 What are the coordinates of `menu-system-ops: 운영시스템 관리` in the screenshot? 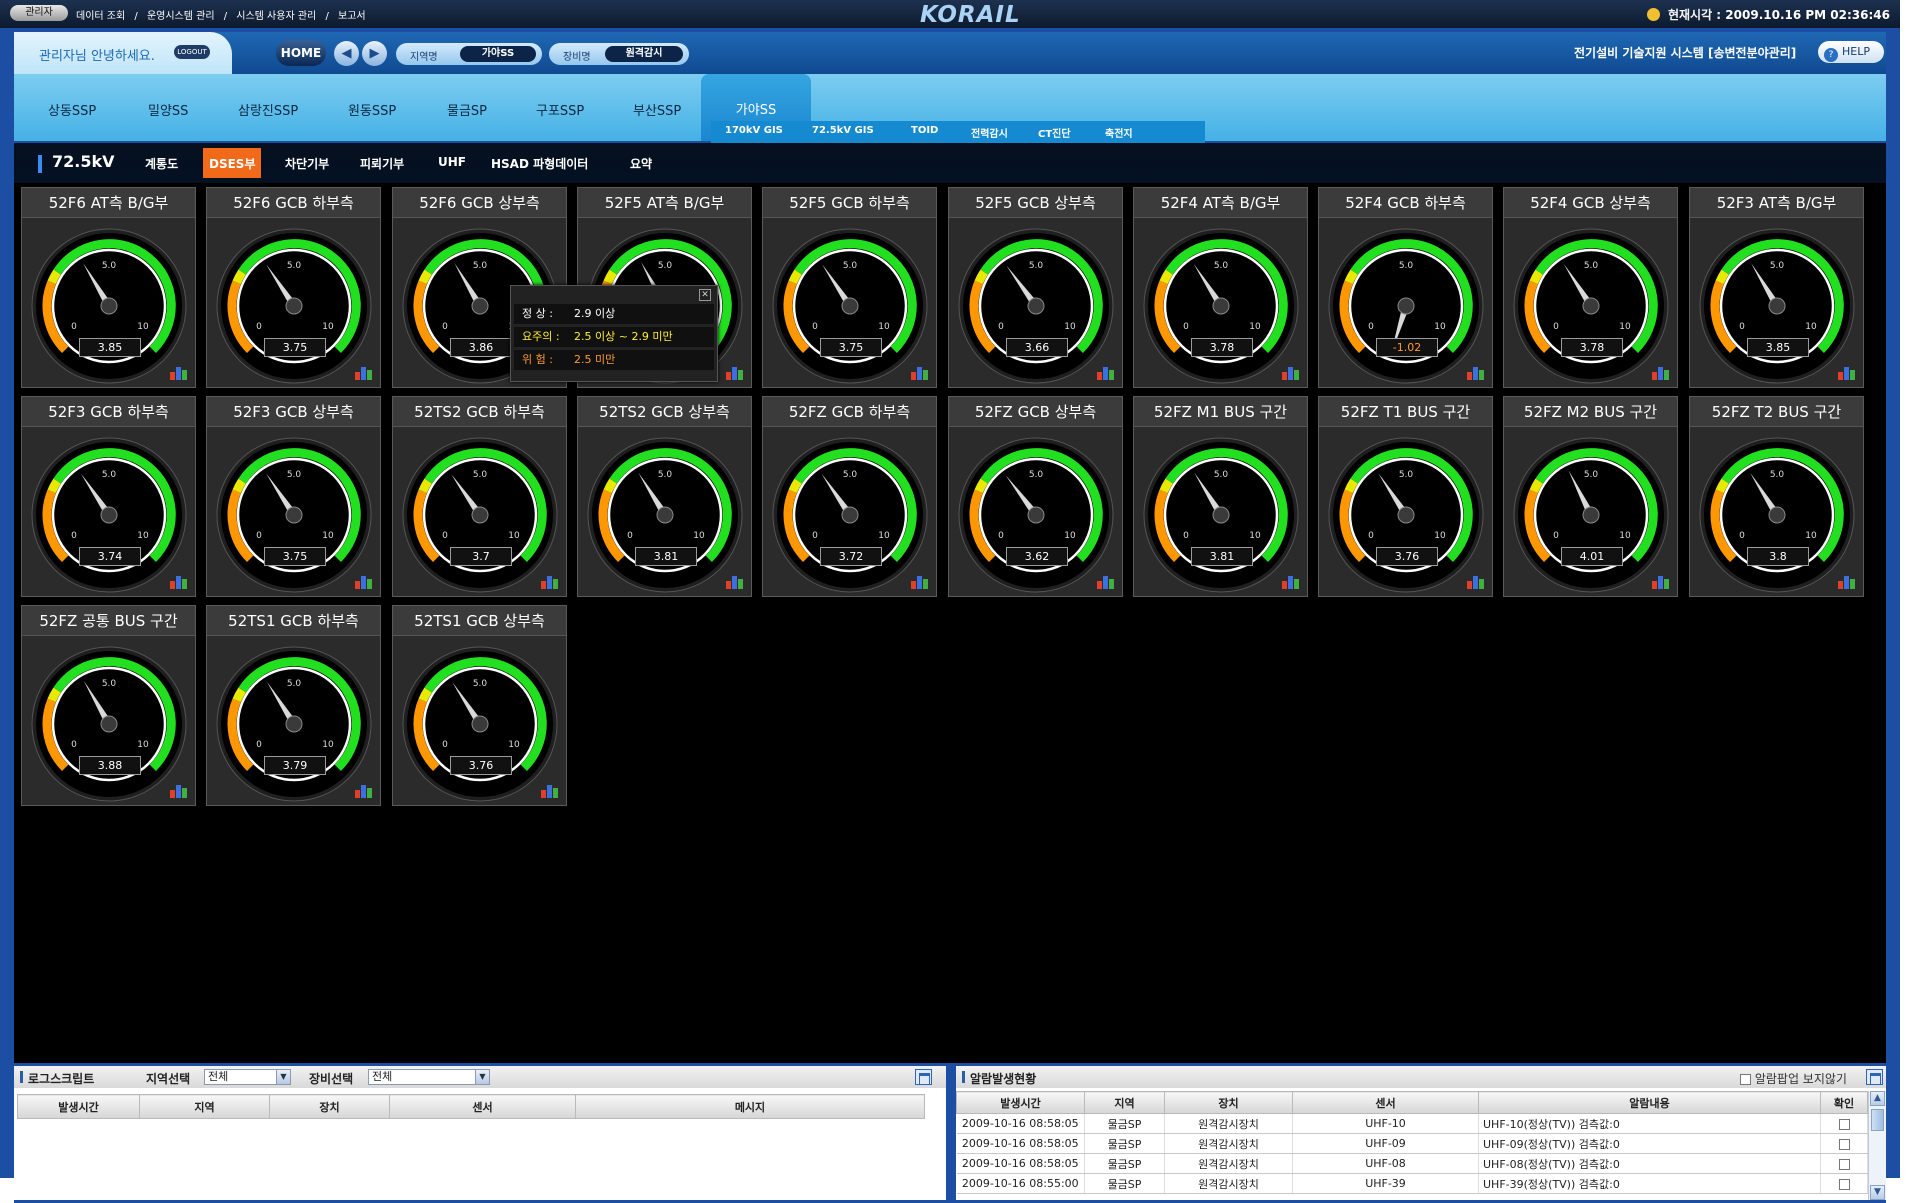 It's located at (181, 16).